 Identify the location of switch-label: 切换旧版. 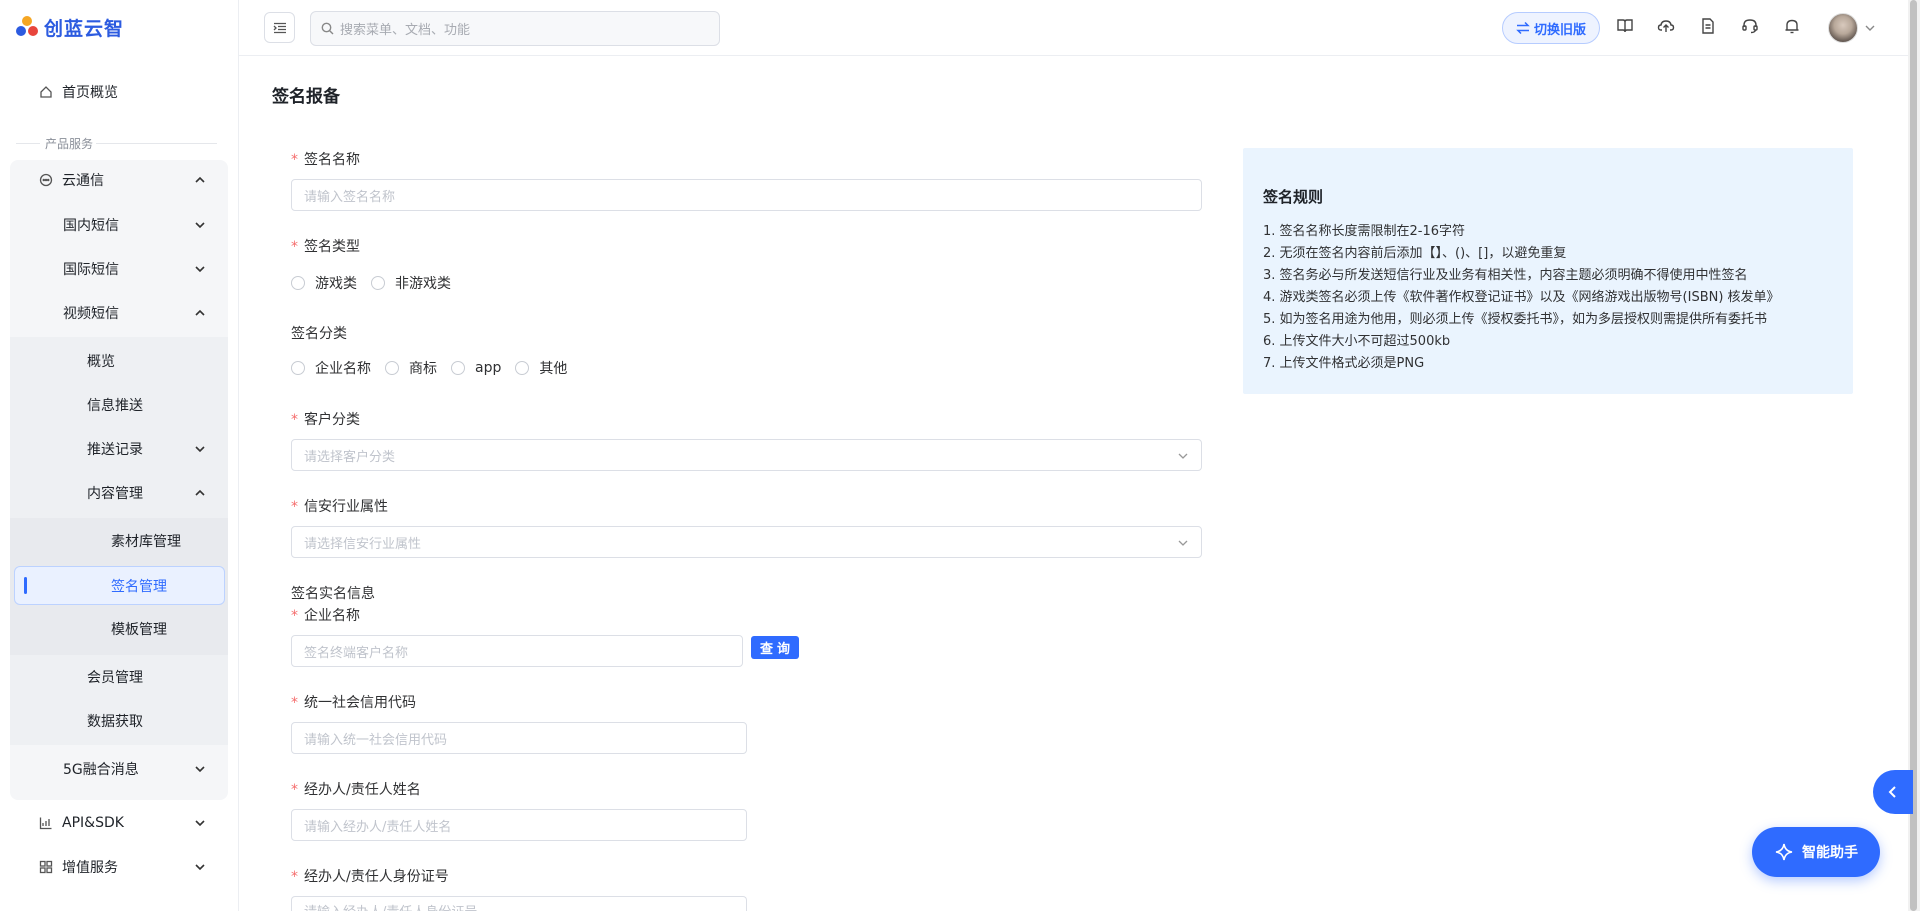
(1559, 30).